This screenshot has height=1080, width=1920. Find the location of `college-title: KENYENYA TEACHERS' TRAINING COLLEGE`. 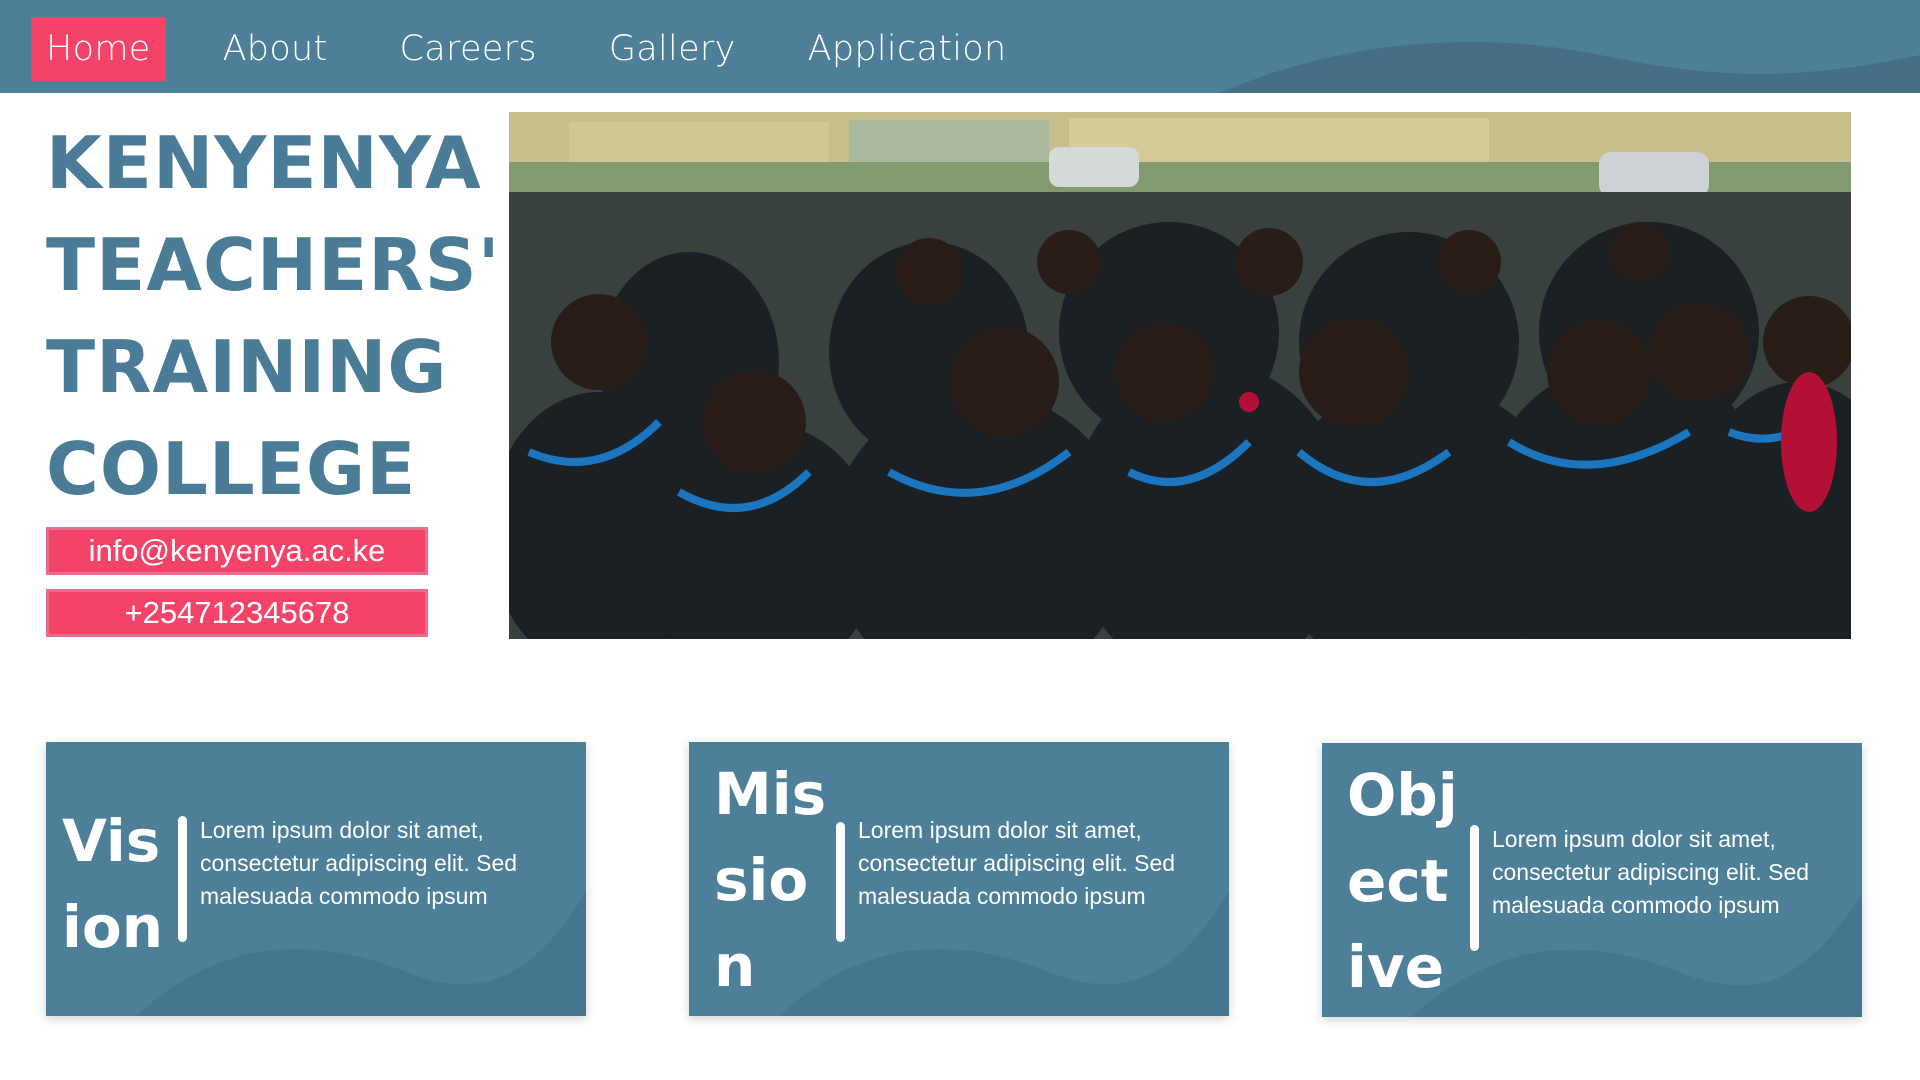

college-title: KENYENYA TEACHERS' TRAINING COLLEGE is located at coordinates (273, 316).